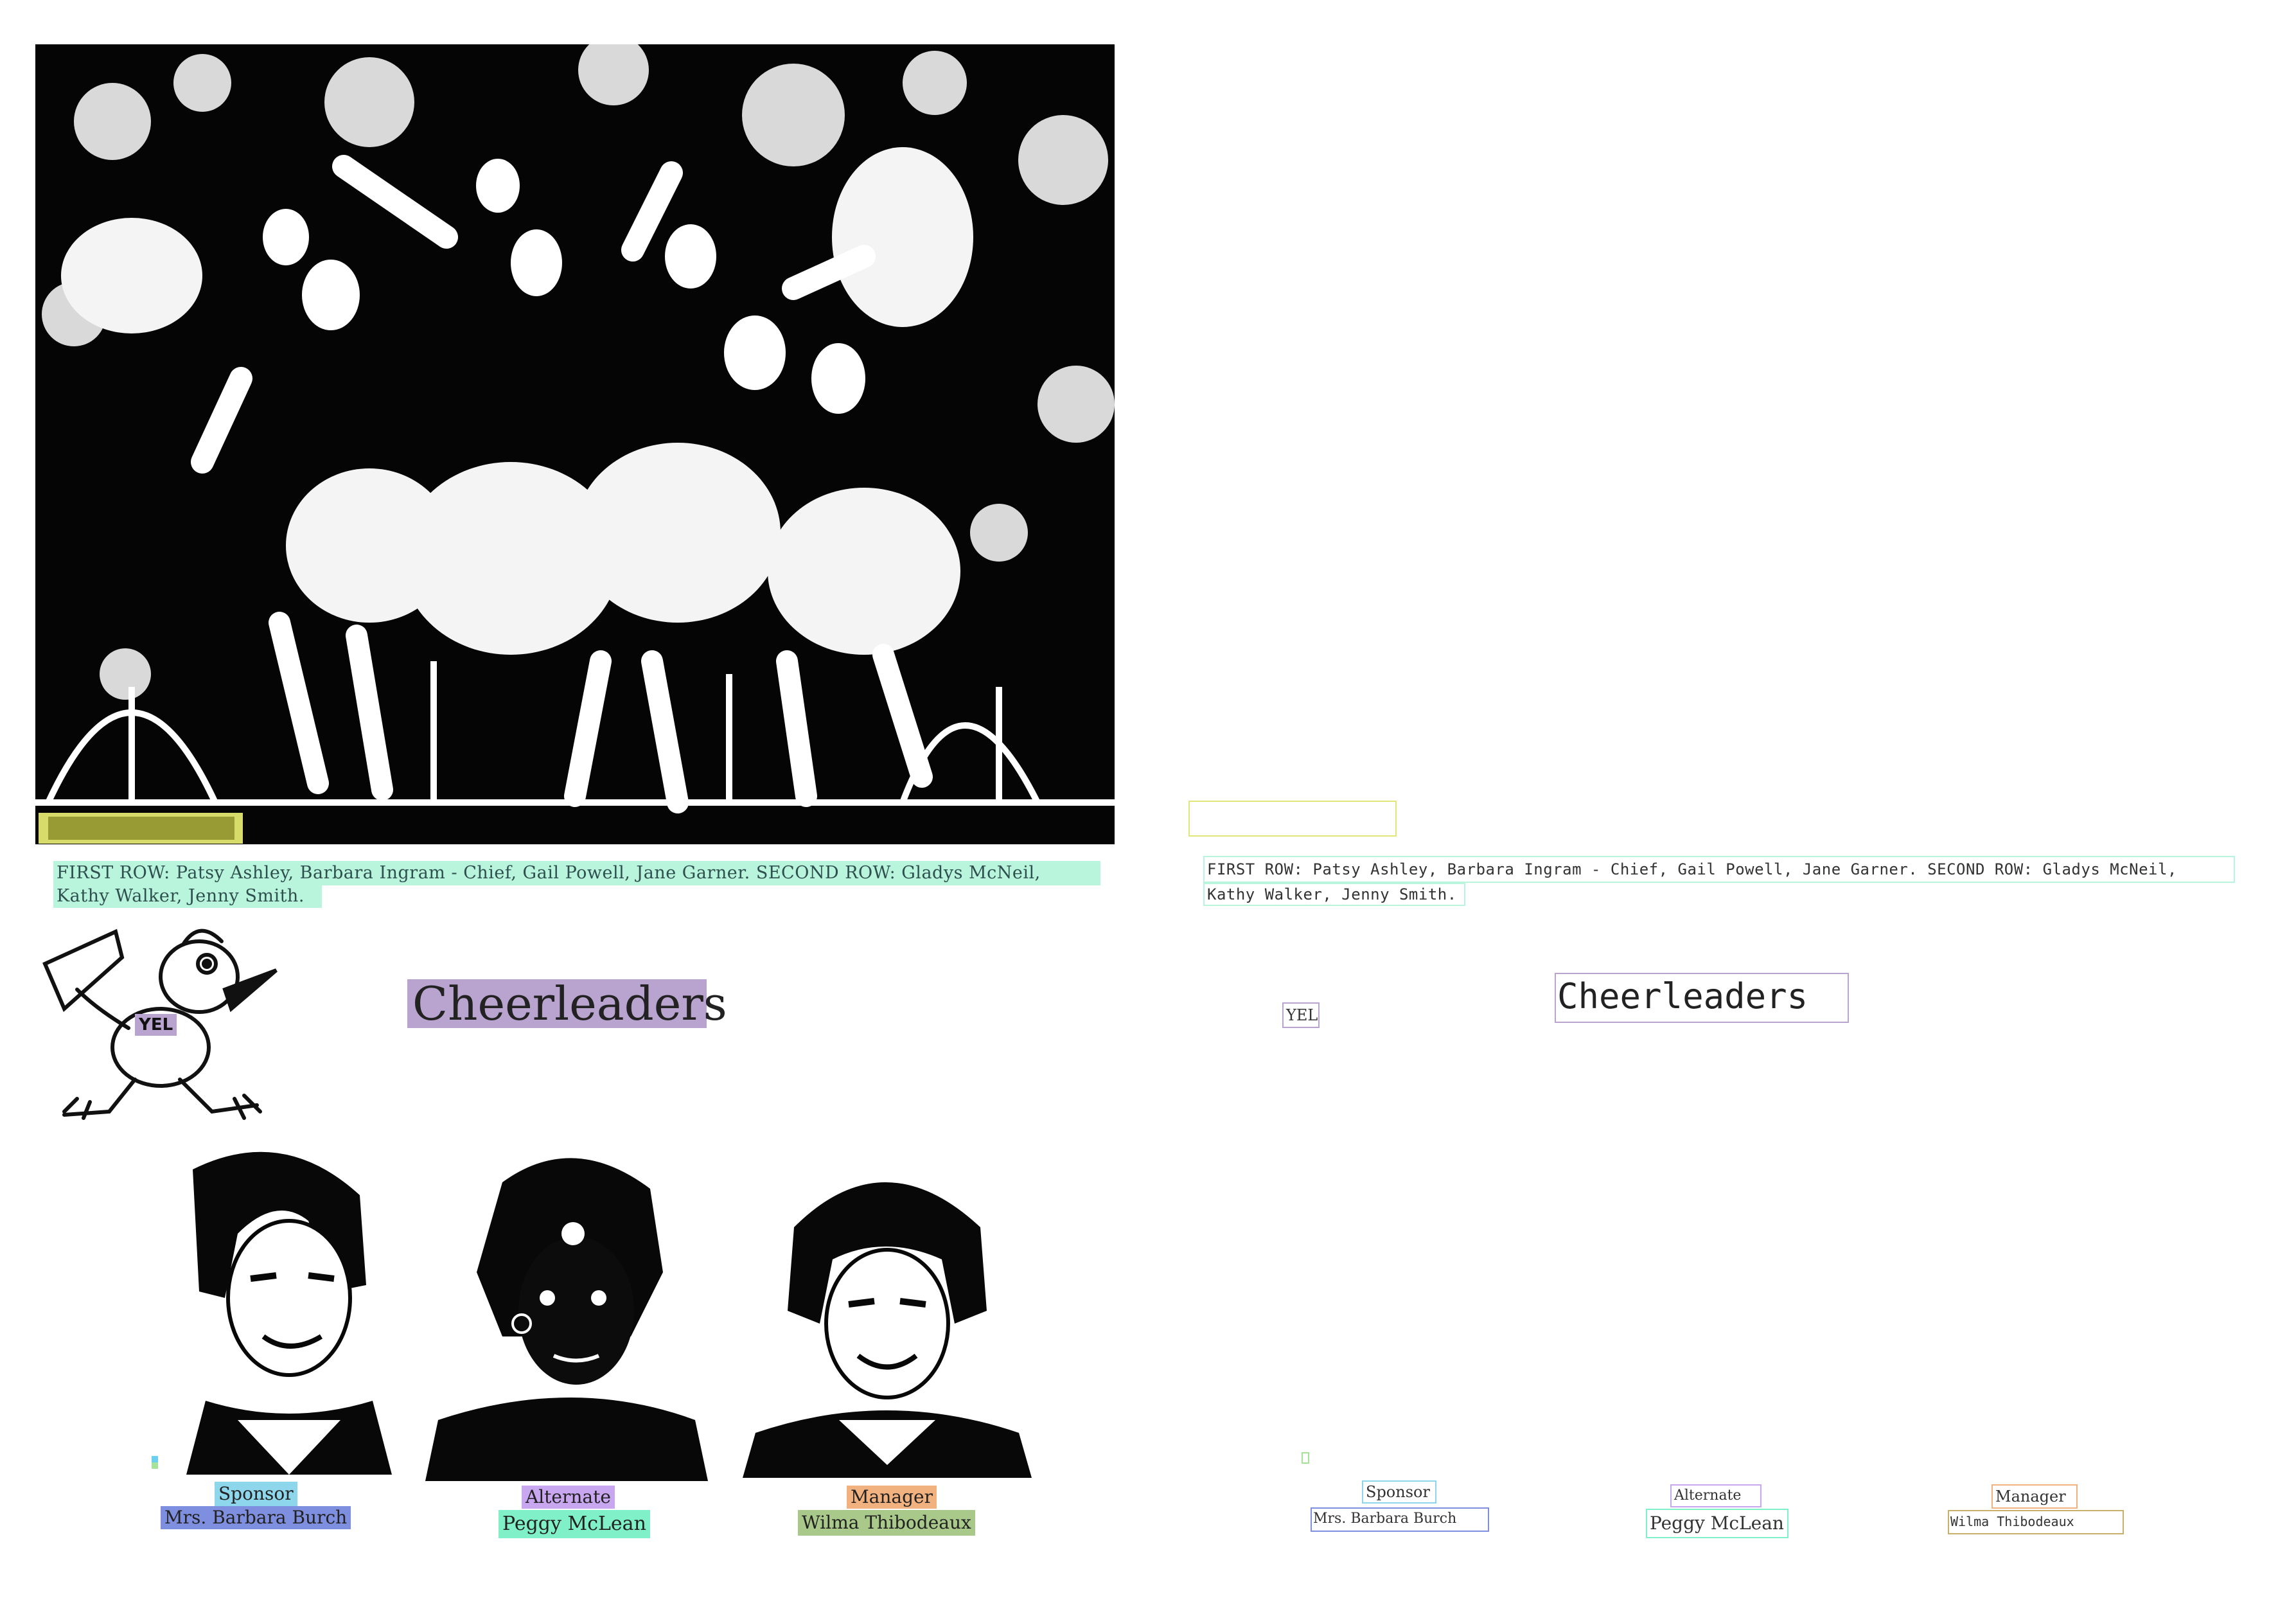 The width and height of the screenshot is (2296, 1598). What do you see at coordinates (886, 1523) in the screenshot?
I see `manager-name-label: Wilma Thibodeaux` at bounding box center [886, 1523].